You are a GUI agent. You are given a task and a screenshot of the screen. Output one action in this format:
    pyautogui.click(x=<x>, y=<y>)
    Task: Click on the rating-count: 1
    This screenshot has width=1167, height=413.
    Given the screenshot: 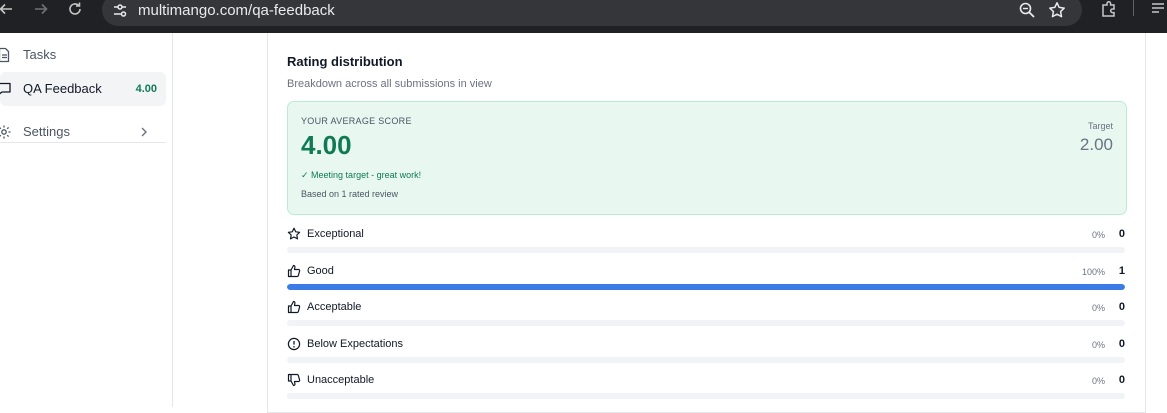 What is the action you would take?
    pyautogui.click(x=1121, y=271)
    